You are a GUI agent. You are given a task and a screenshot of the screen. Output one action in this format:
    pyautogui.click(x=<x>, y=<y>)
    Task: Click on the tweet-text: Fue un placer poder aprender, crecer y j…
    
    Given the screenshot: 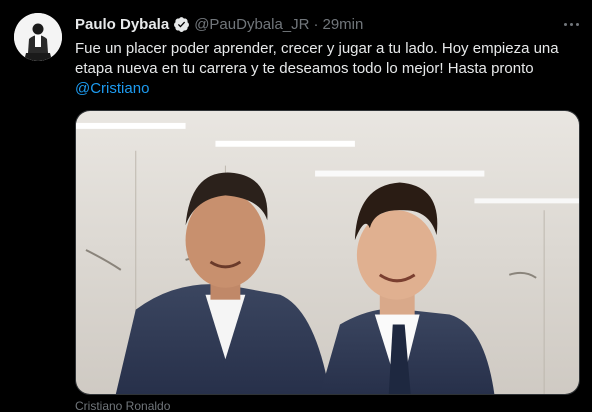 What is the action you would take?
    pyautogui.click(x=325, y=69)
    